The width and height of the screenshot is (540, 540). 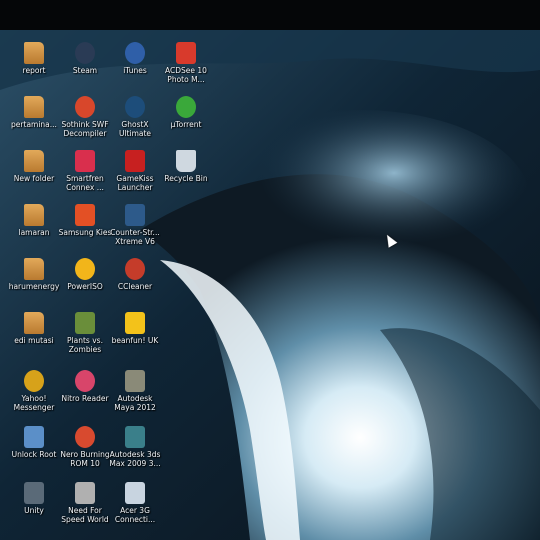 What do you see at coordinates (85, 227) in the screenshot?
I see `desktop-icon-samsung-kies: Samsung Kies` at bounding box center [85, 227].